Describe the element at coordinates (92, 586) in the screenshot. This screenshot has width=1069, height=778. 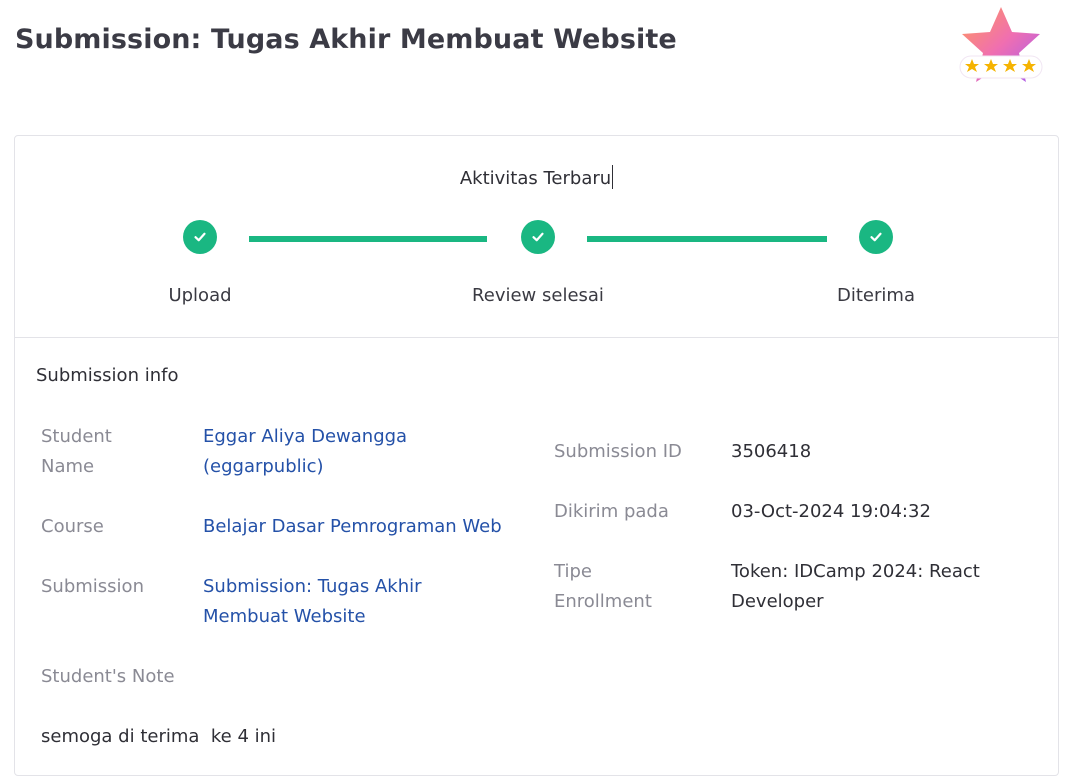
I see `submission-label: Submission` at that location.